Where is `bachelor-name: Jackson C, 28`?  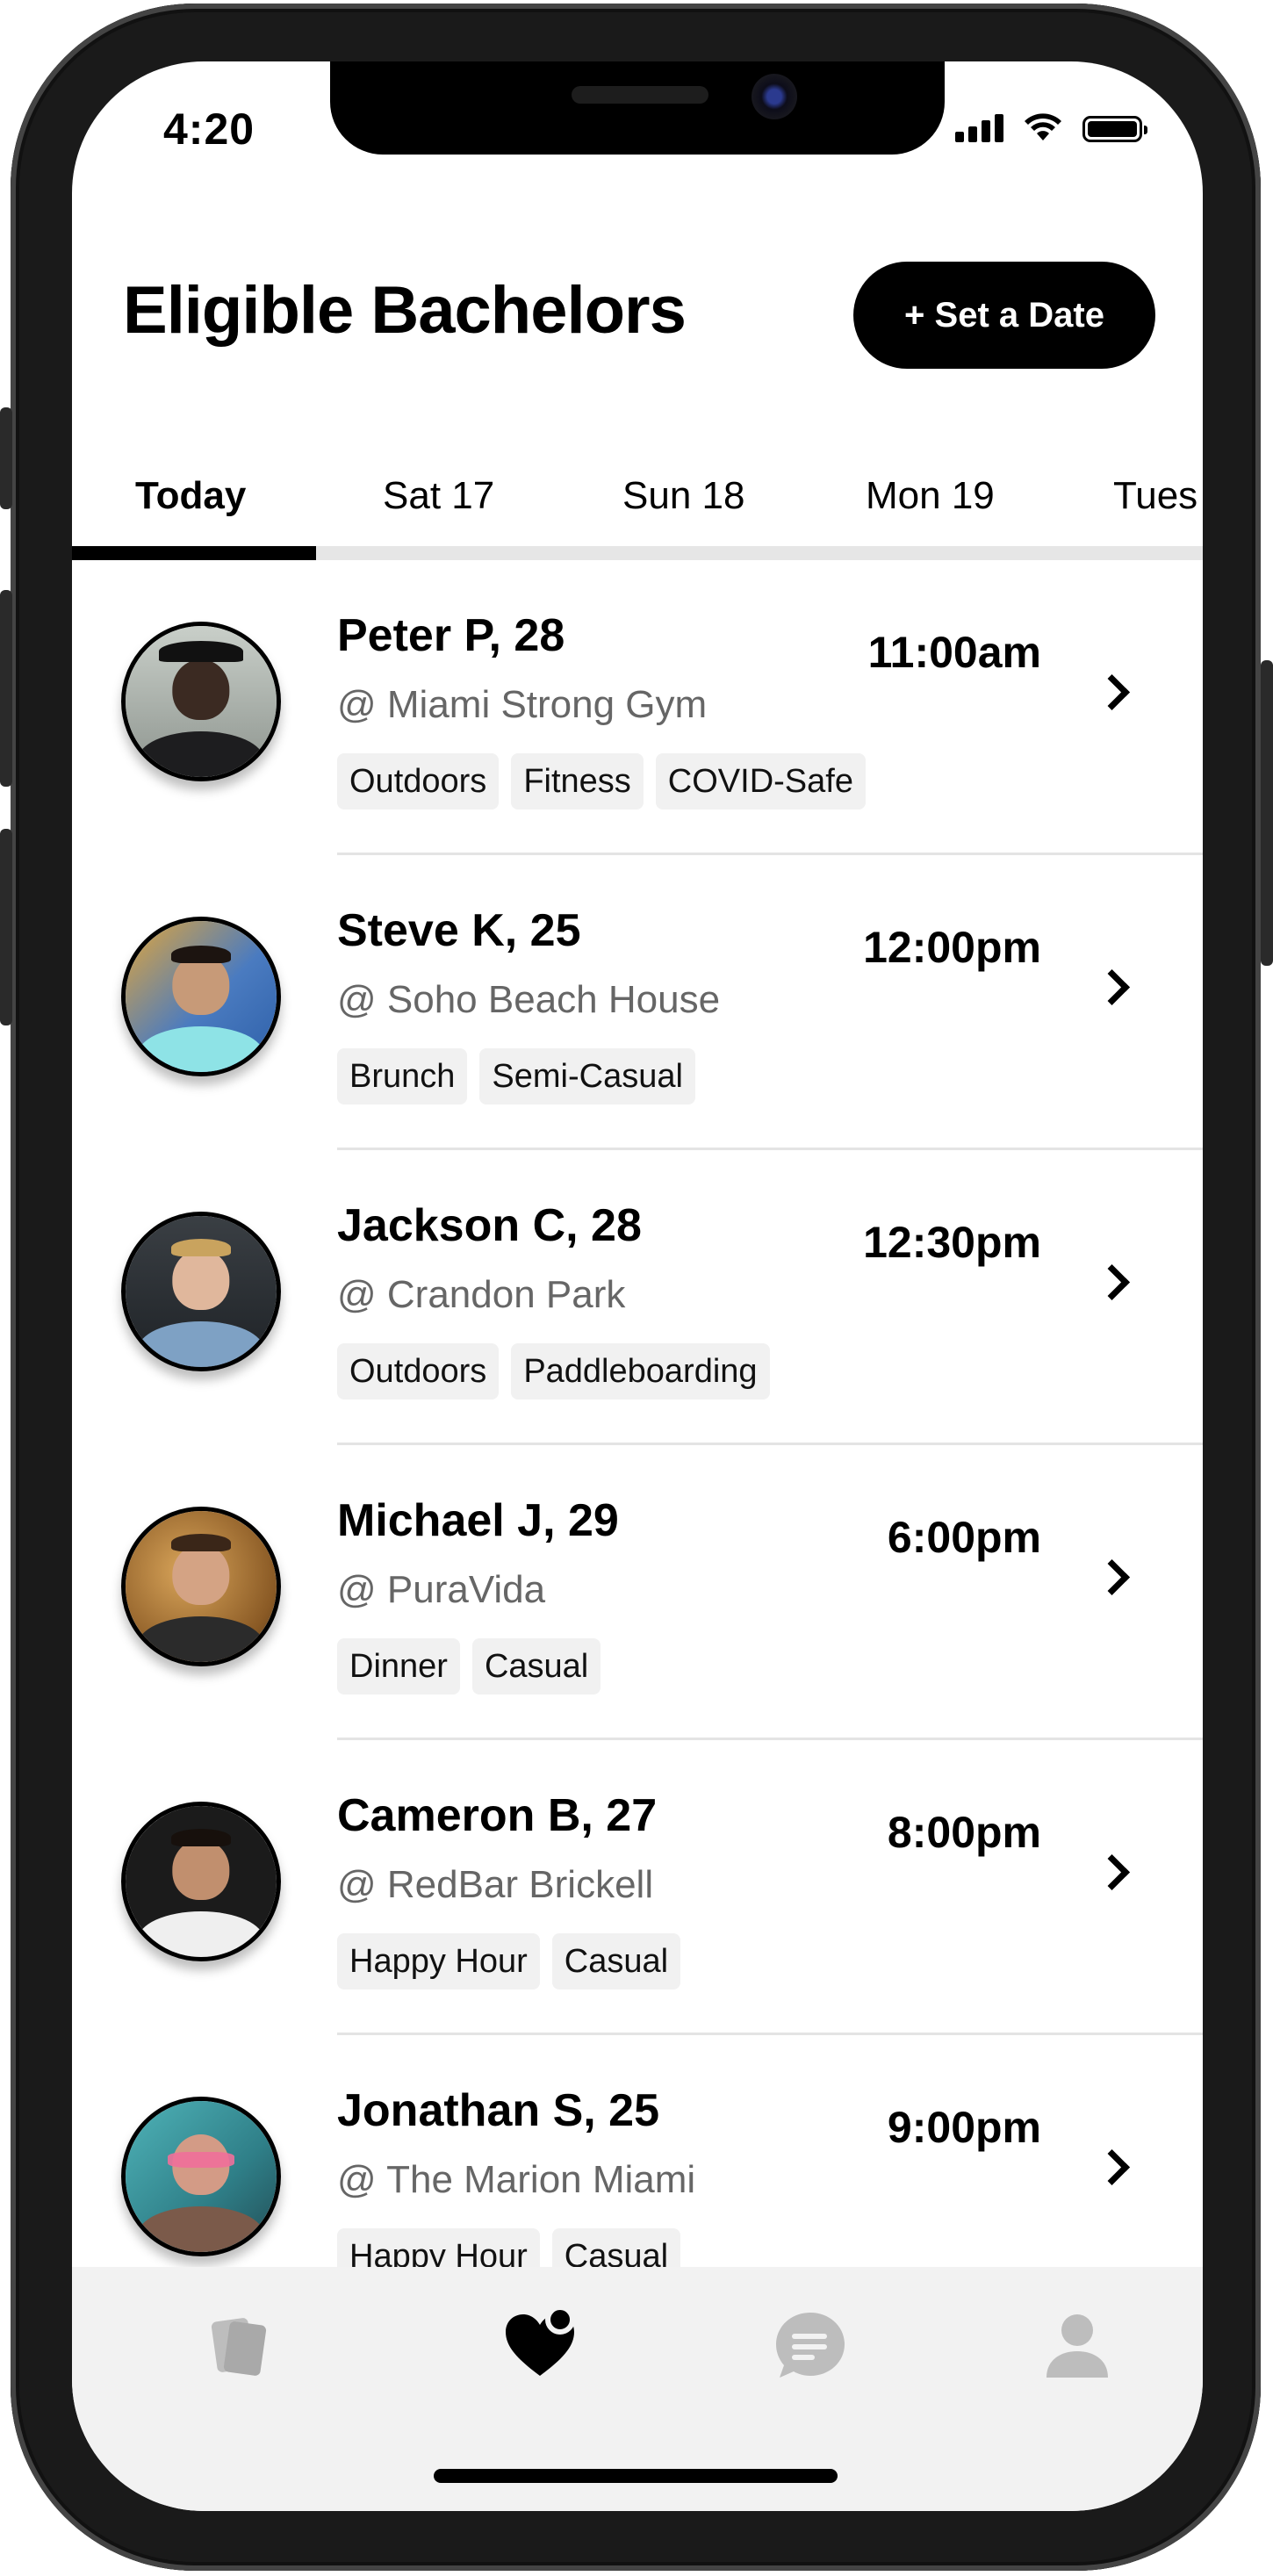 bachelor-name: Jackson C, 28 is located at coordinates (490, 1225).